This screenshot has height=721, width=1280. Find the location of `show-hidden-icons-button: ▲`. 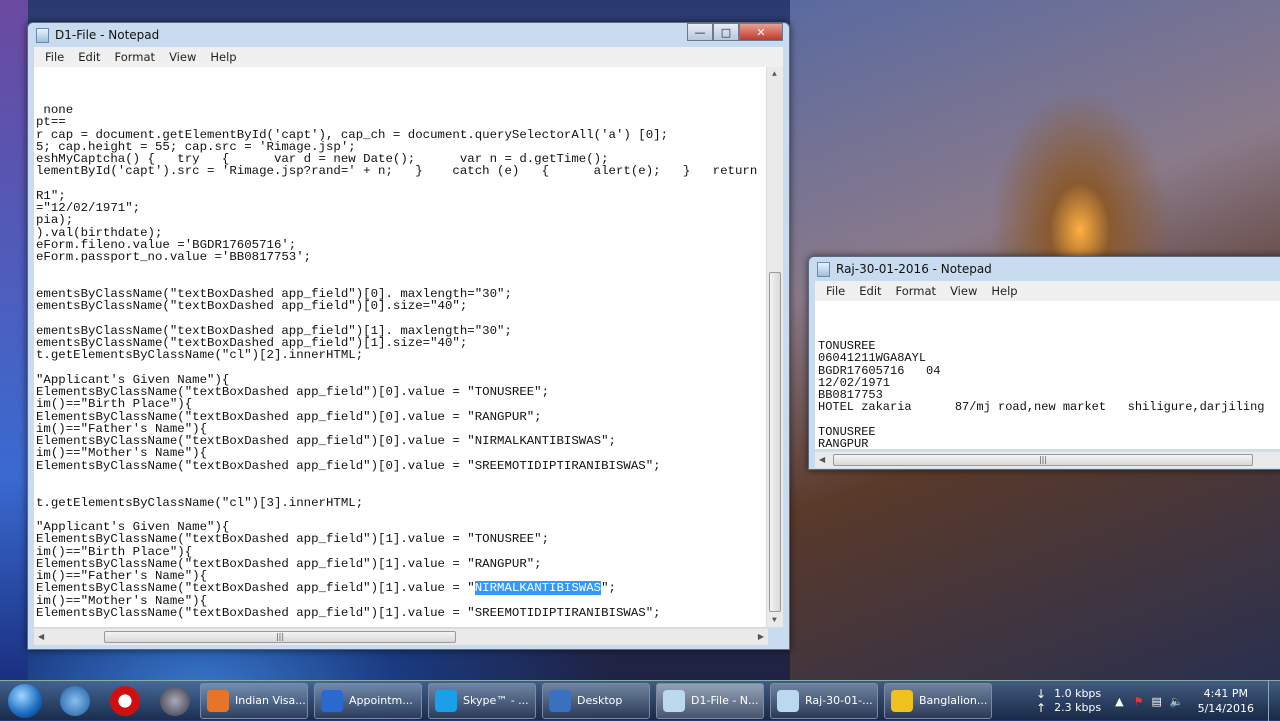

show-hidden-icons-button: ▲ is located at coordinates (1119, 701).